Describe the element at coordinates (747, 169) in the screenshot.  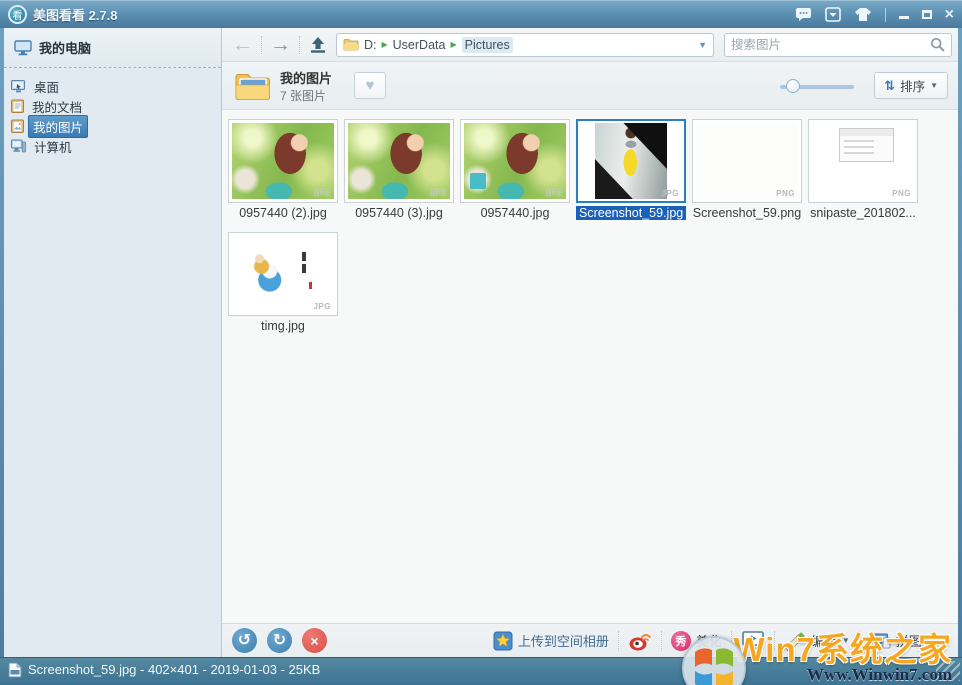
I see `thumbnail-item: PNG Screenshot_59.png` at that location.